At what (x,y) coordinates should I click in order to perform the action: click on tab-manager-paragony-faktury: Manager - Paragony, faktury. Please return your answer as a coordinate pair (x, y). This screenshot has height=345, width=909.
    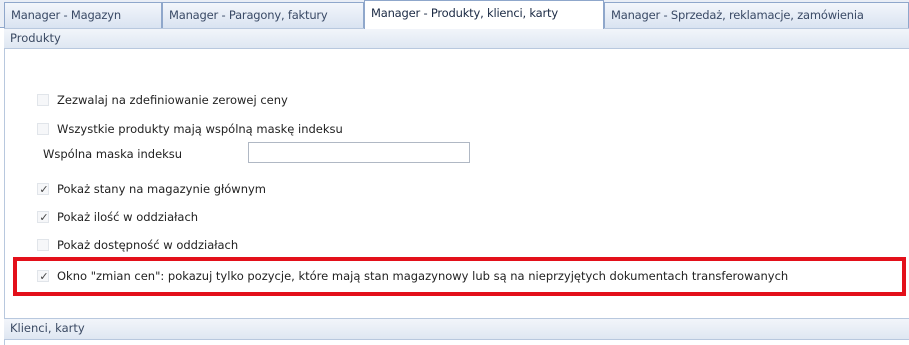
    Looking at the image, I should click on (263, 15).